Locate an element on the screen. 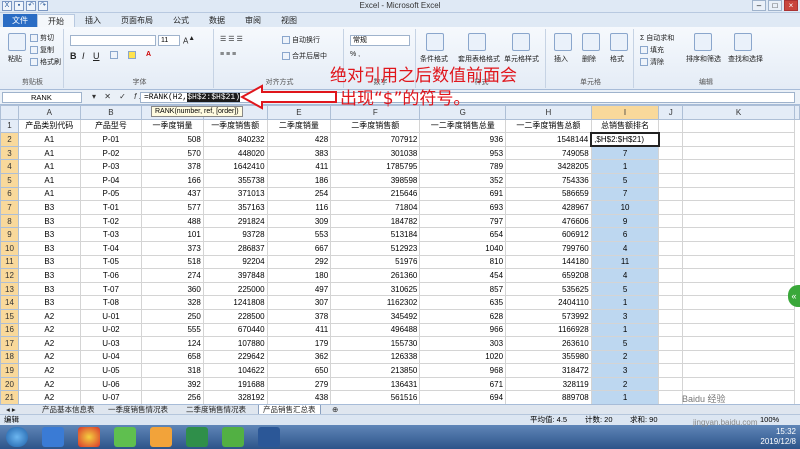 This screenshot has width=800, height=449. cell: 378 is located at coordinates (172, 166).